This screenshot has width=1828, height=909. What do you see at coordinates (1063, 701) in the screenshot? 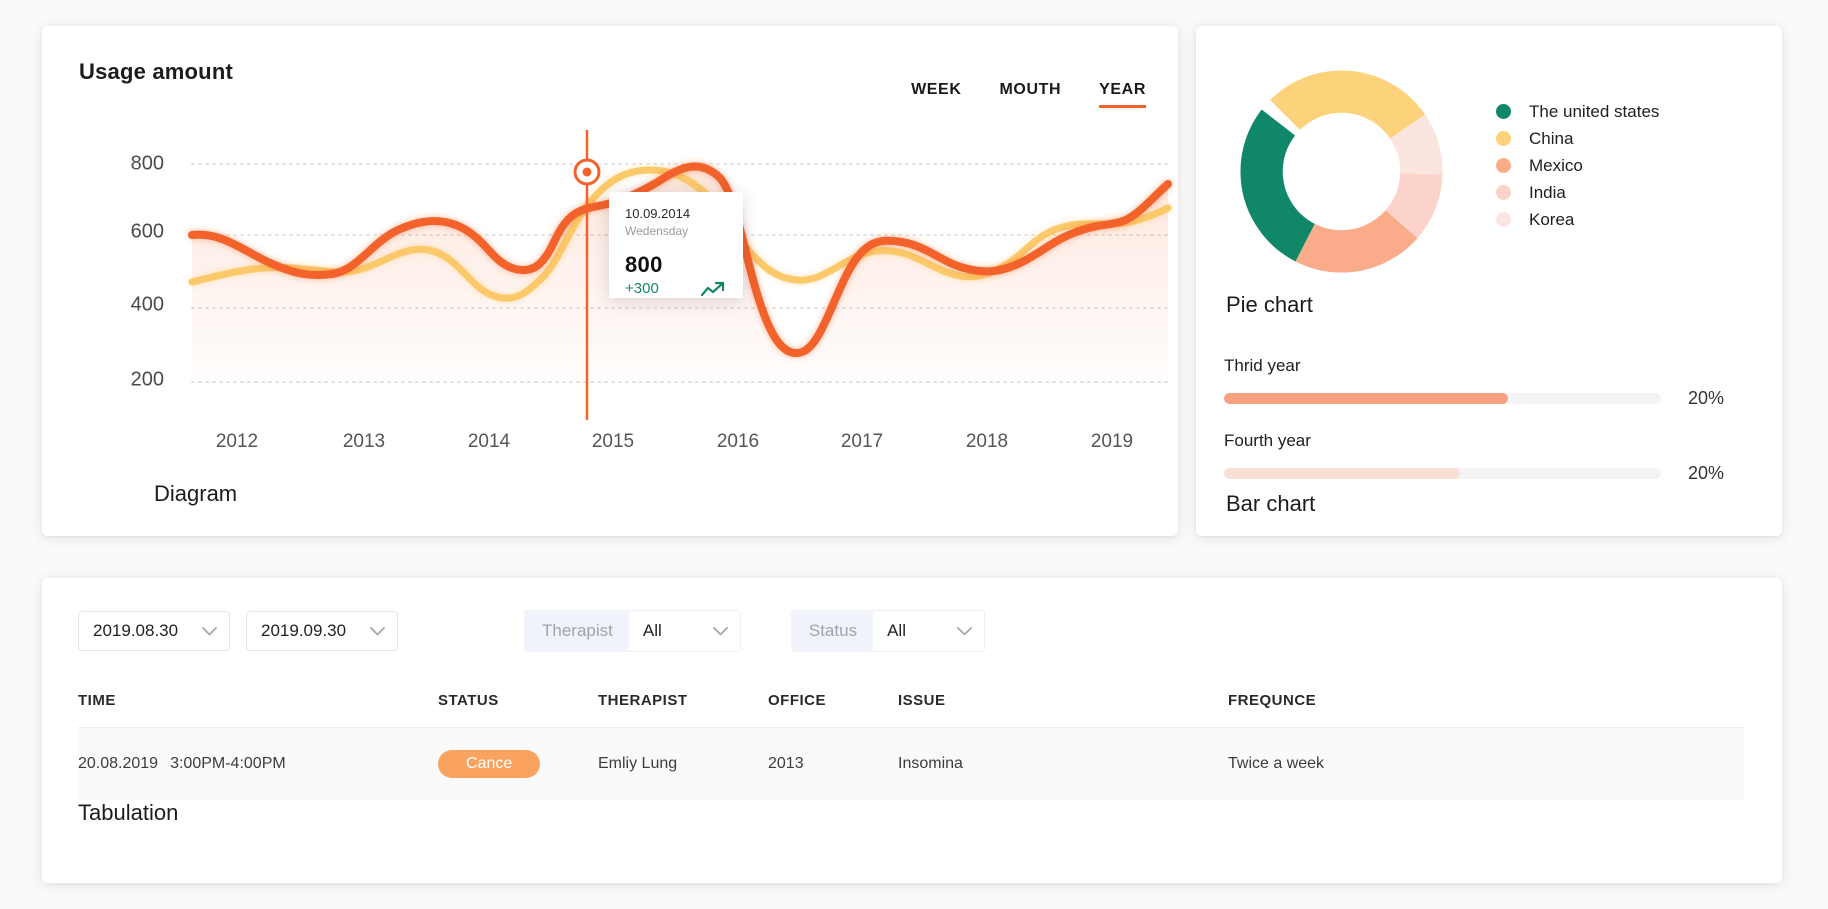
I see `column-header-issue: ISSUE` at bounding box center [1063, 701].